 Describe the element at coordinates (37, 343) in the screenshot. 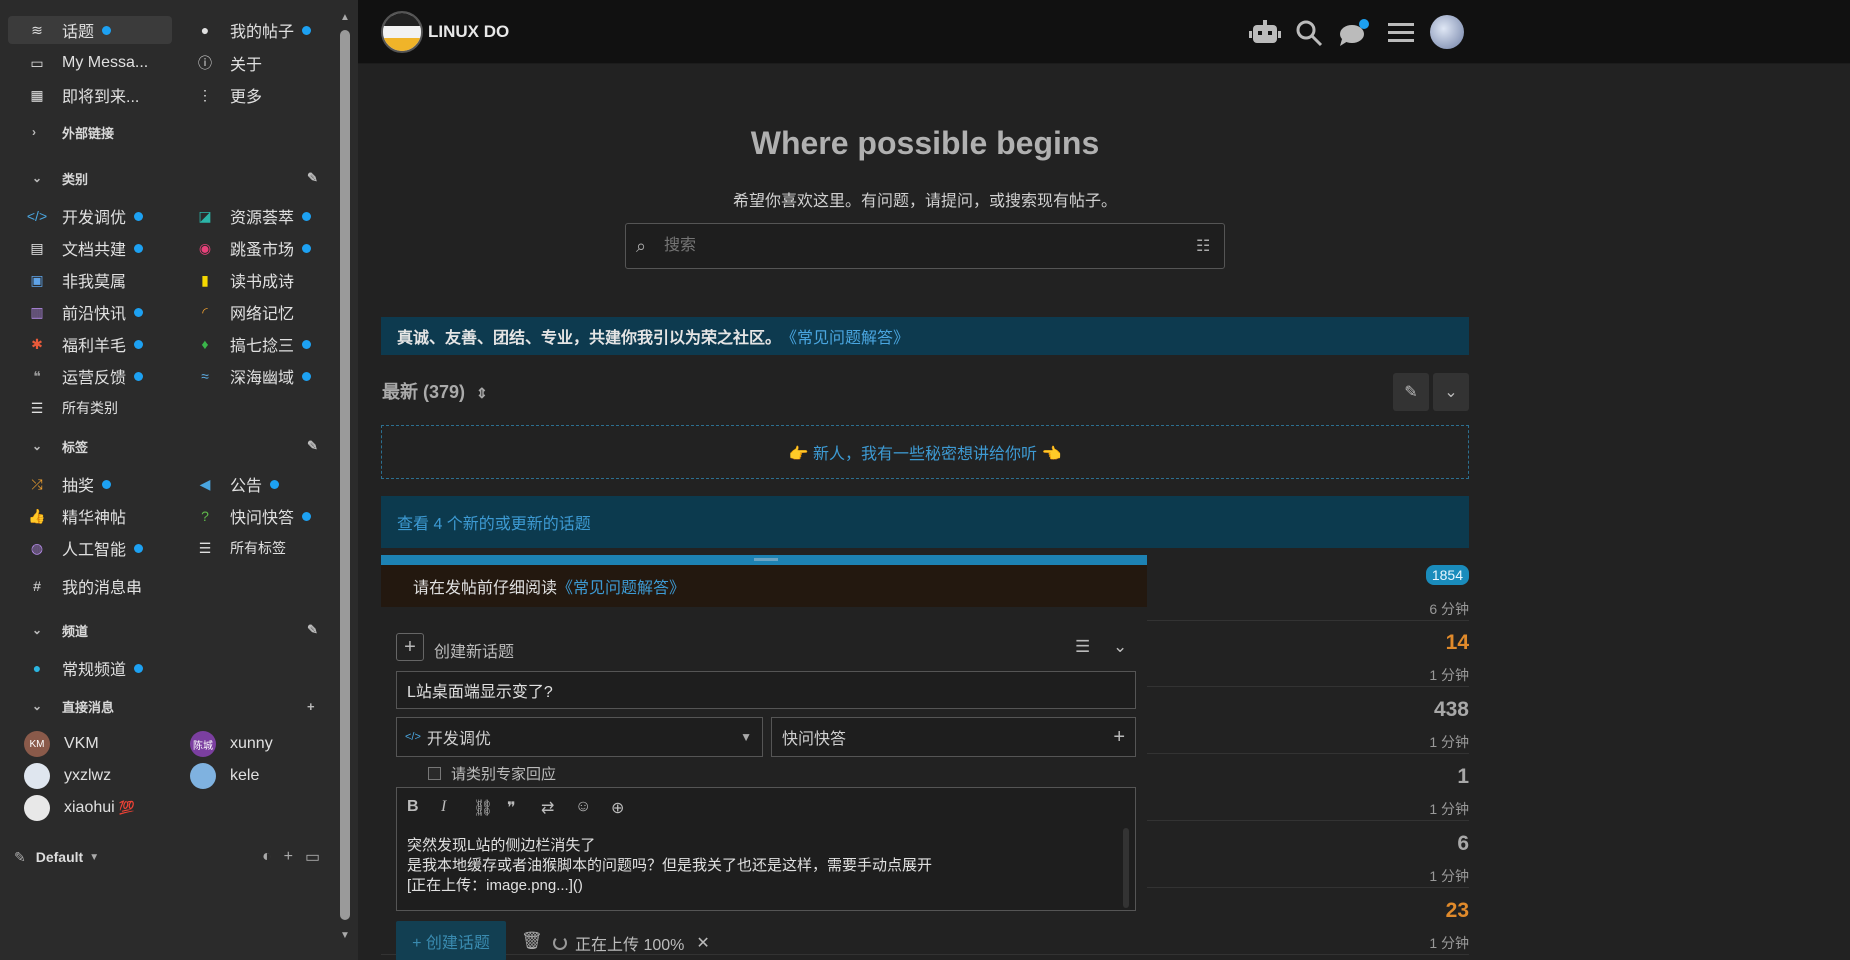

I see `sheep-icon: ✱` at that location.